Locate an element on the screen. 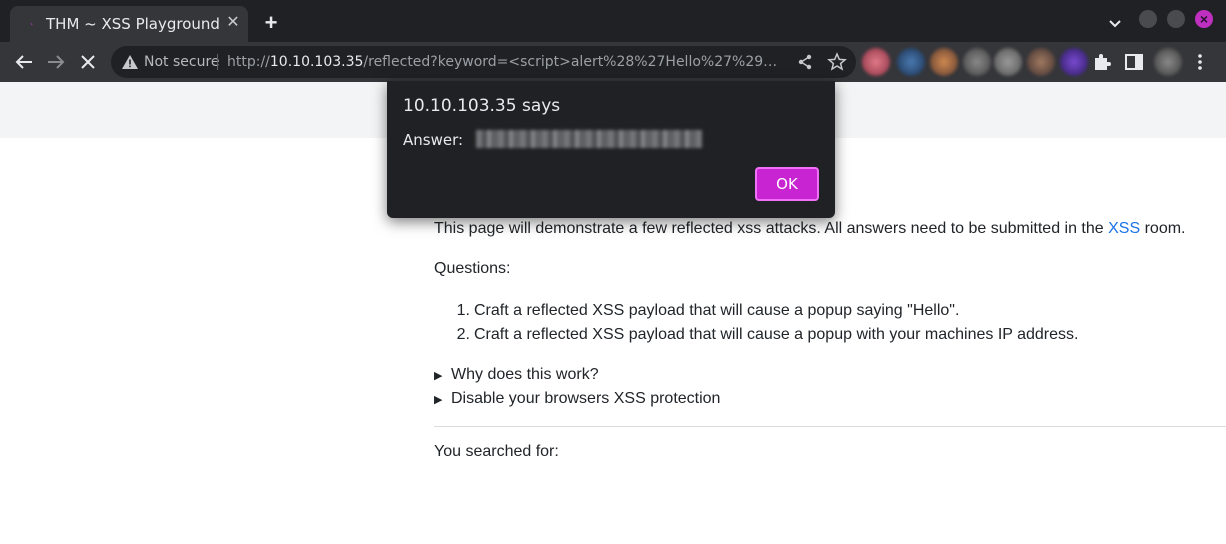 This screenshot has height=544, width=1226. new-tab-button: + is located at coordinates (271, 23).